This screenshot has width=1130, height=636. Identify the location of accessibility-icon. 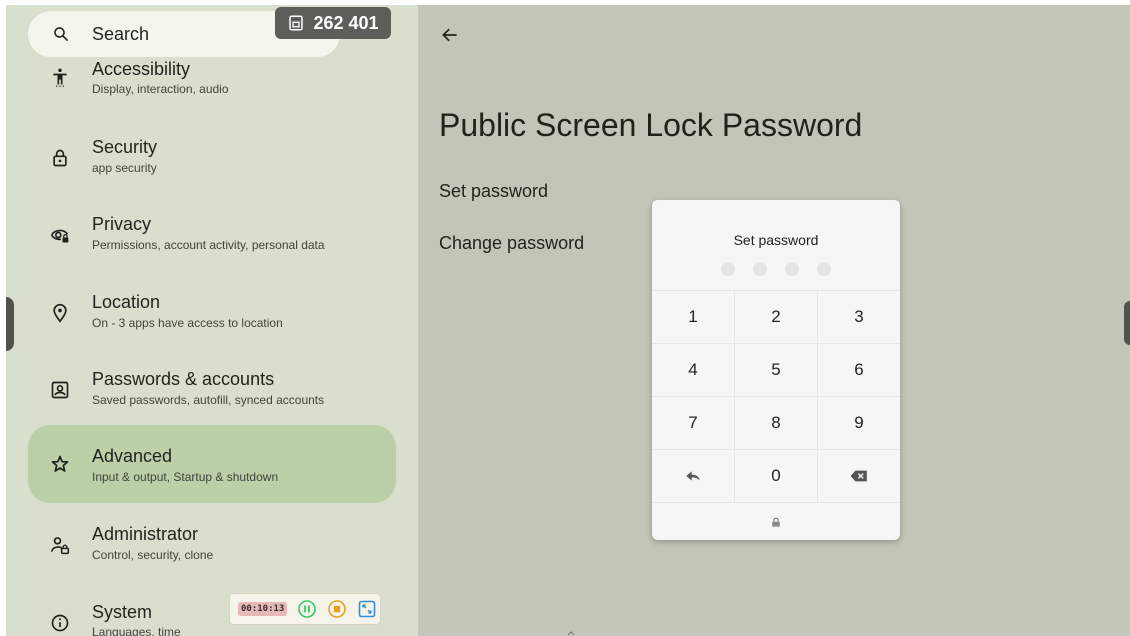
(60, 77).